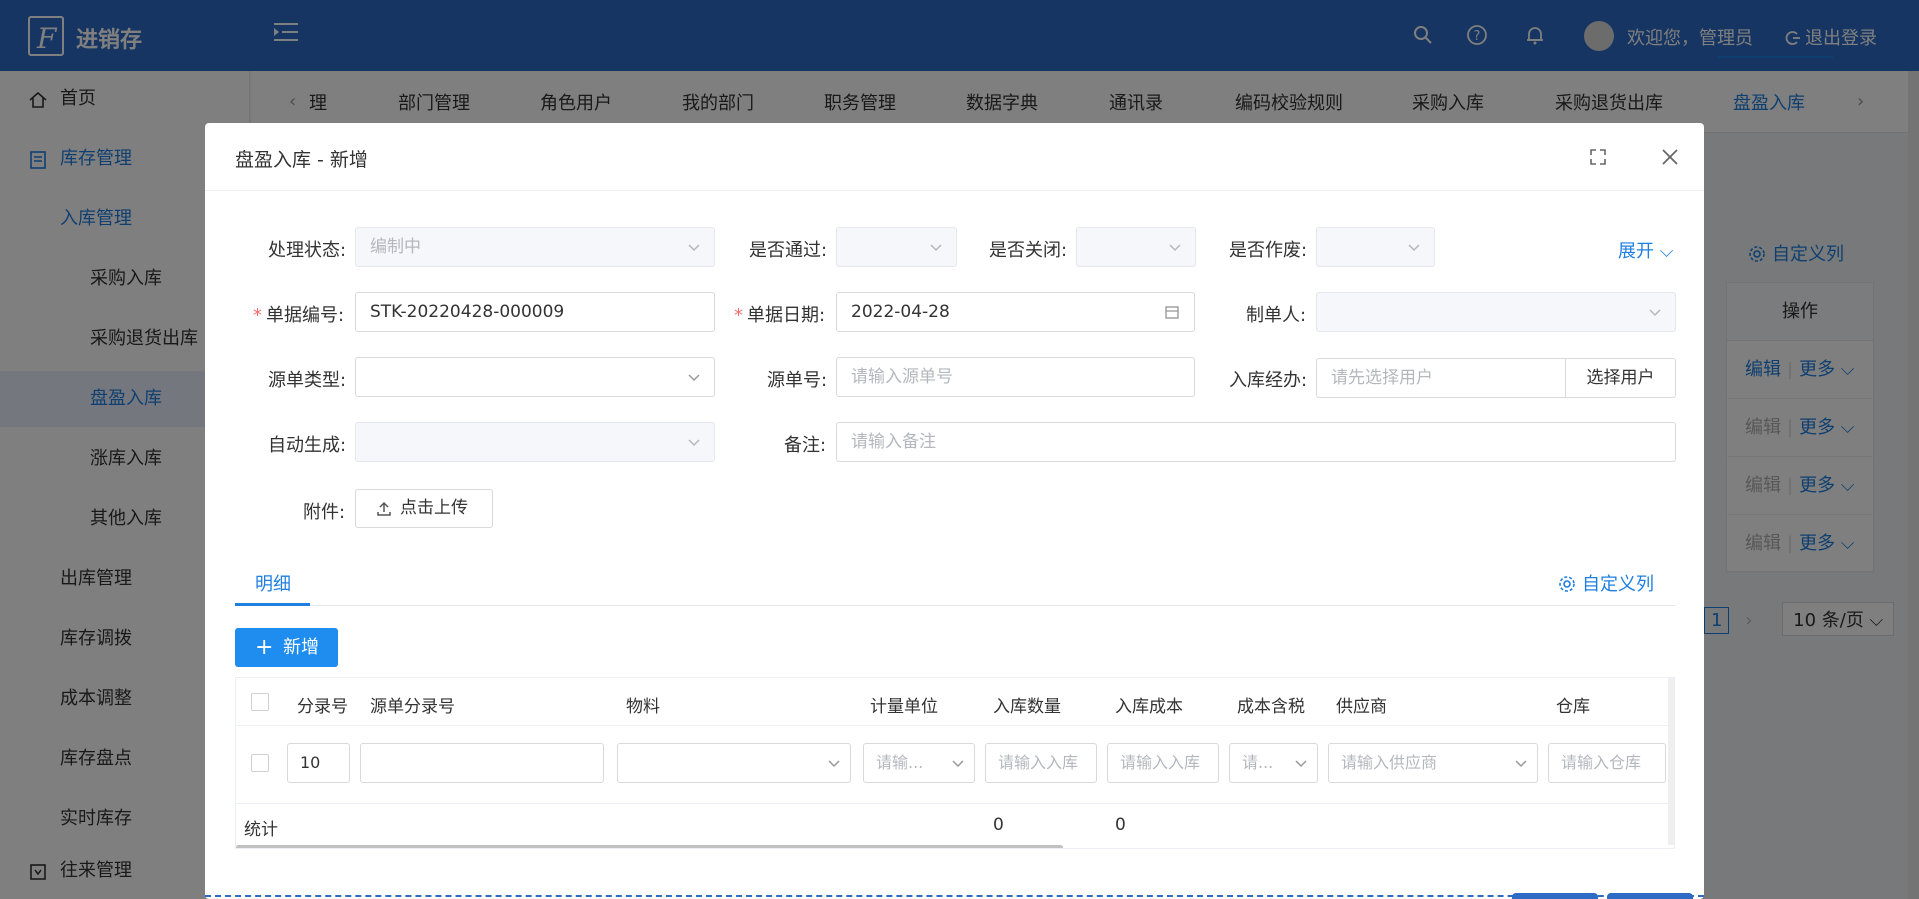 This screenshot has width=1919, height=899. Describe the element at coordinates (1598, 157) in the screenshot. I see `maximize-icon` at that location.